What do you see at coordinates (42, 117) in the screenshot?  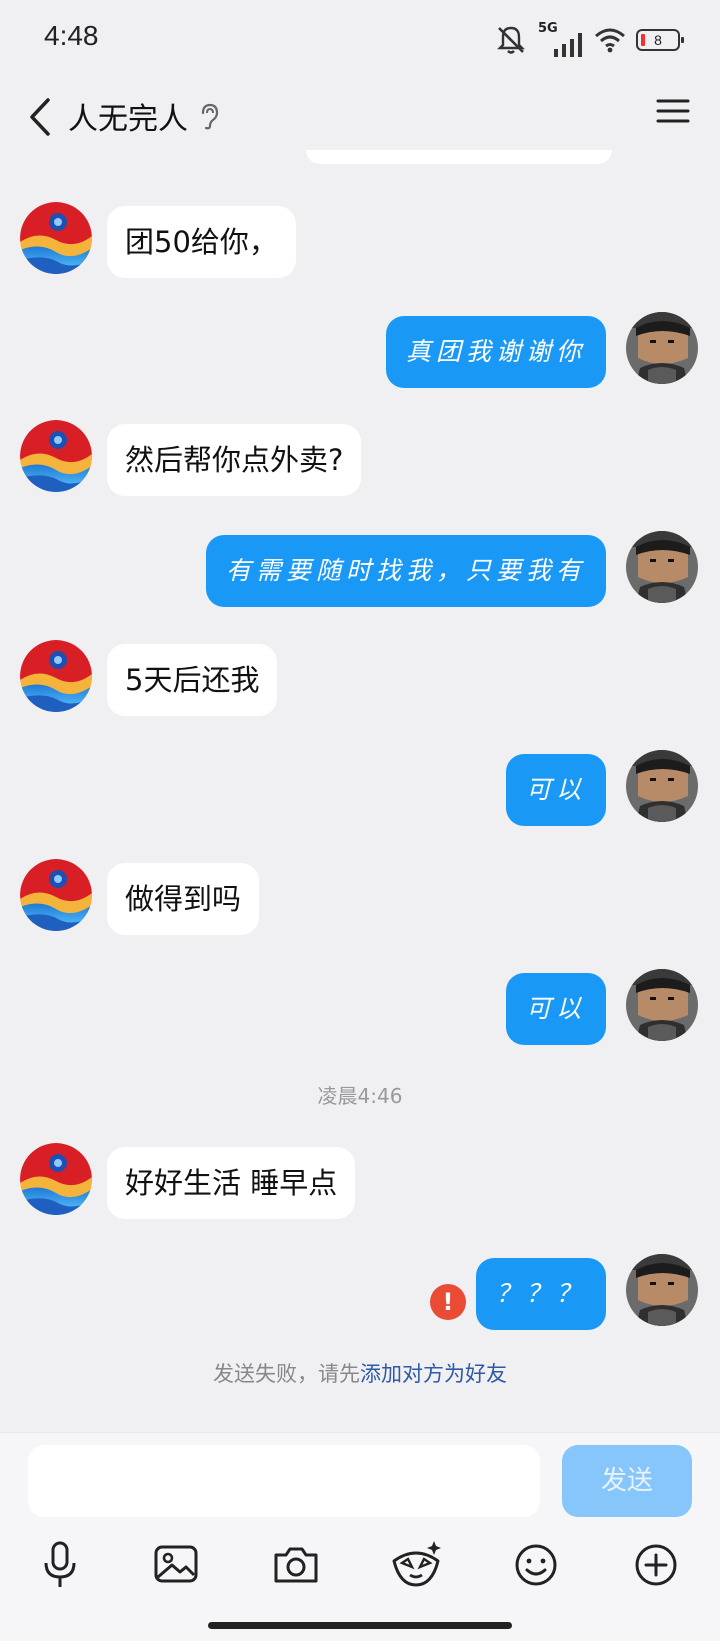 I see `back-icon` at bounding box center [42, 117].